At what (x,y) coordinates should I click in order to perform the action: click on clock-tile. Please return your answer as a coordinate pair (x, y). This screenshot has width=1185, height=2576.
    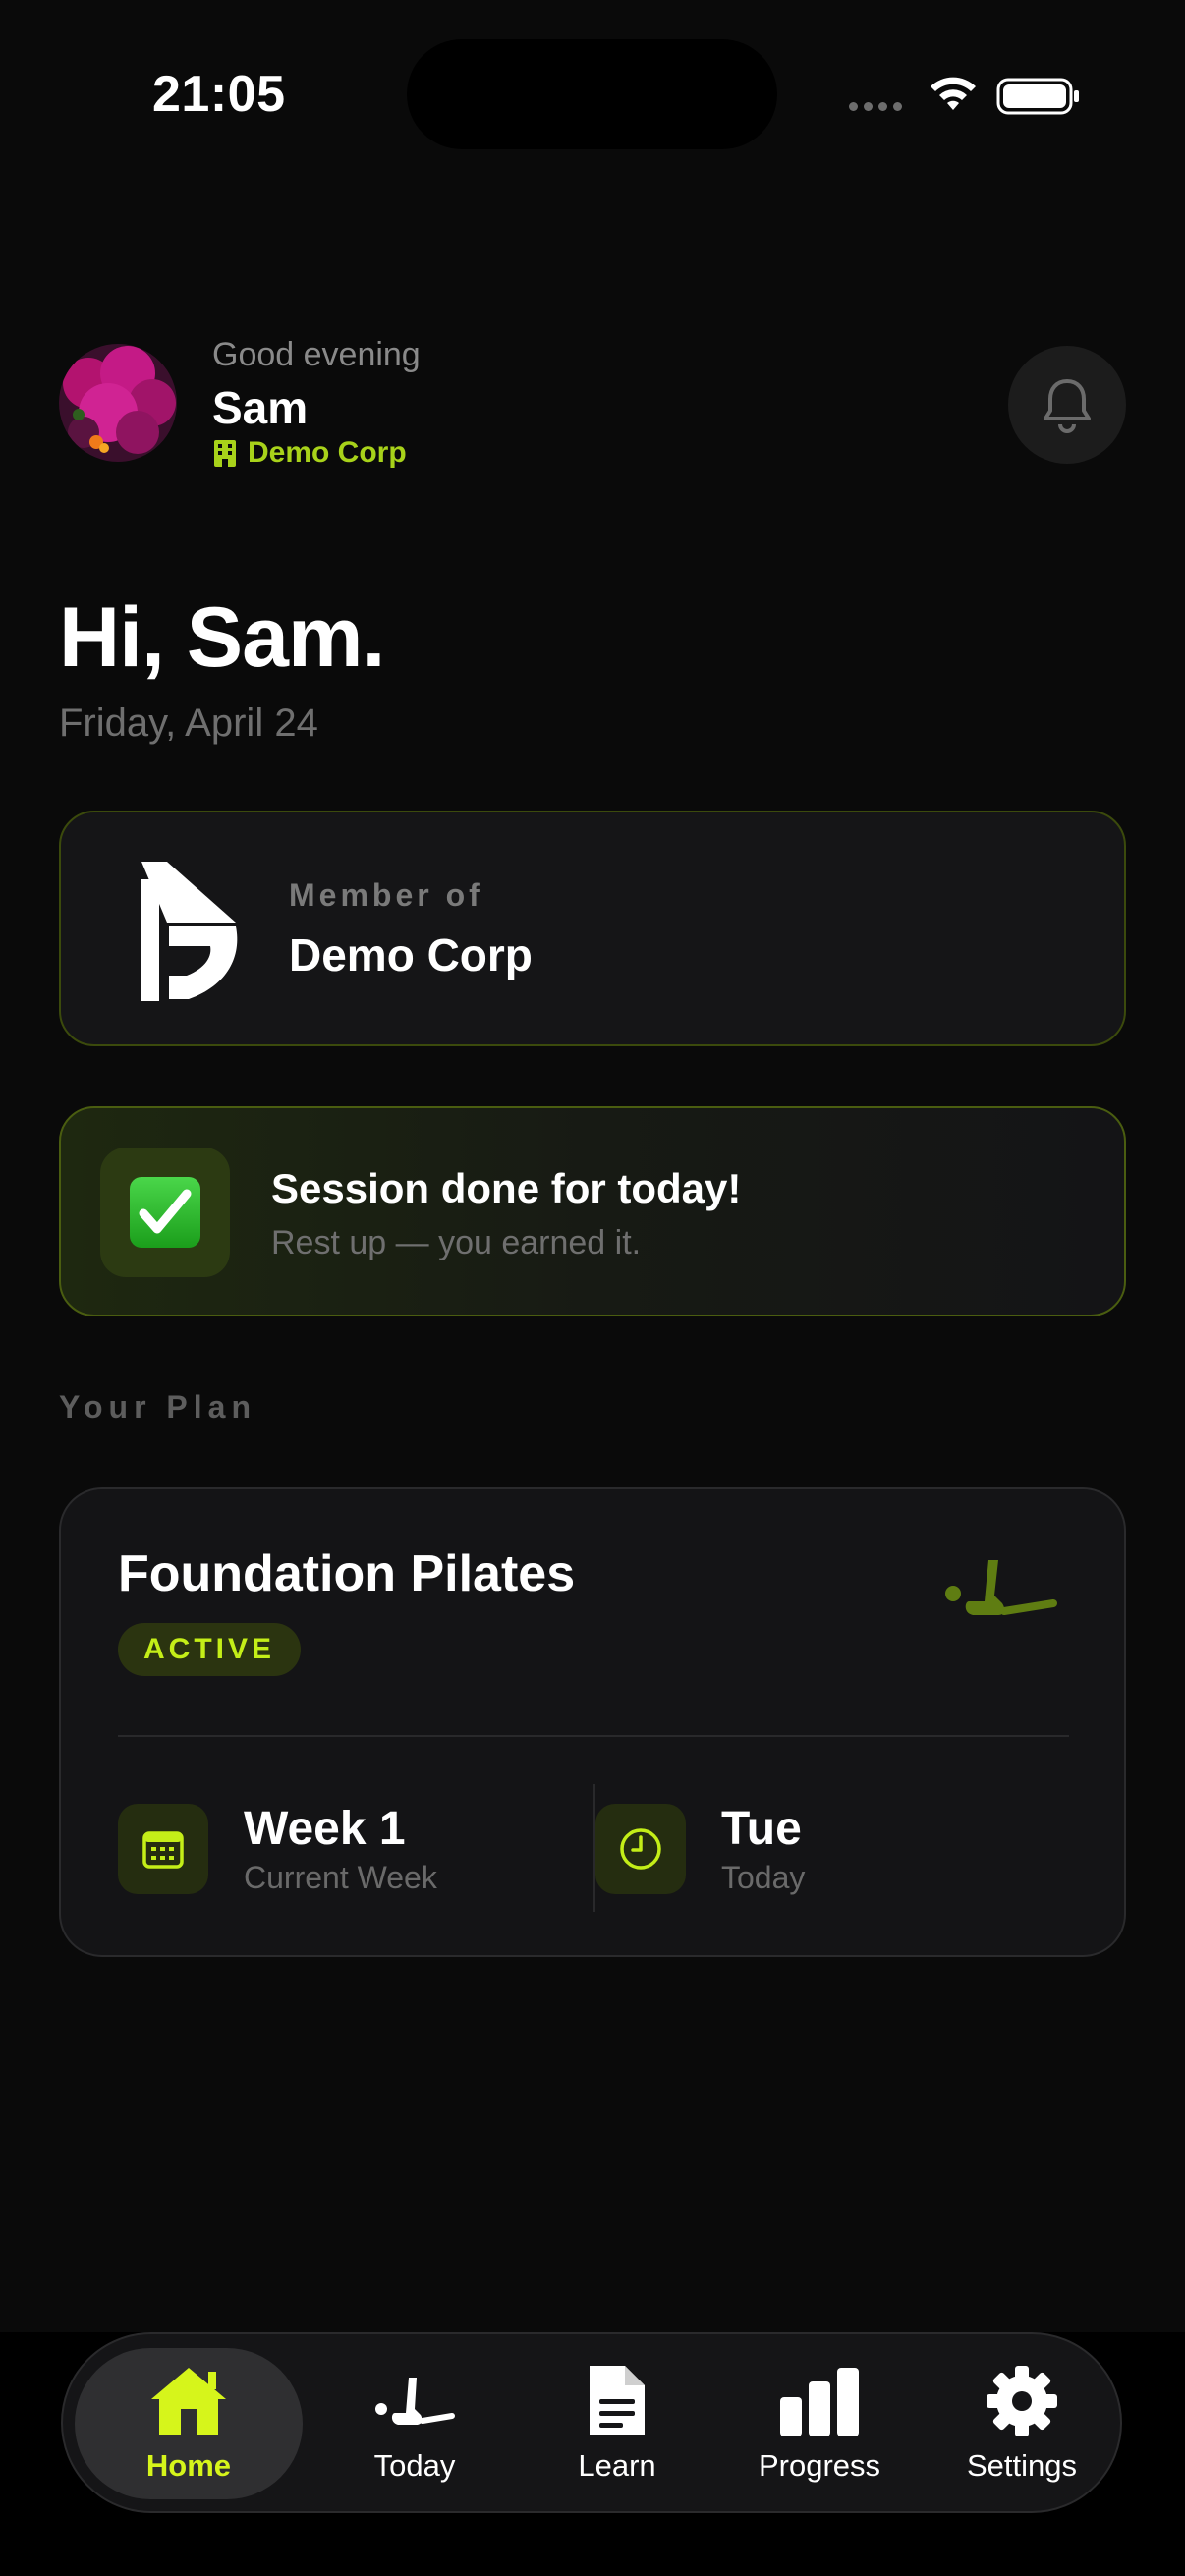
    Looking at the image, I should click on (641, 1849).